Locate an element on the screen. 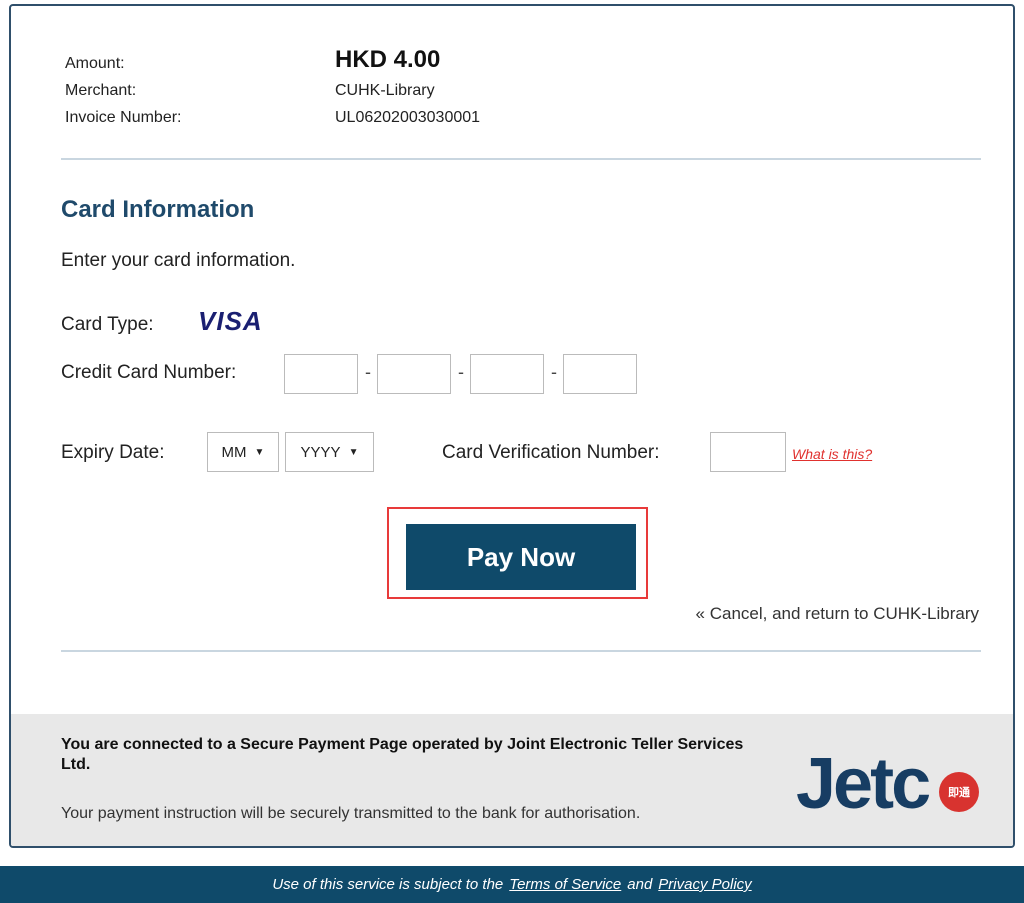 This screenshot has height=903, width=1024. invoice-value: UL06202003030001 is located at coordinates (408, 117).